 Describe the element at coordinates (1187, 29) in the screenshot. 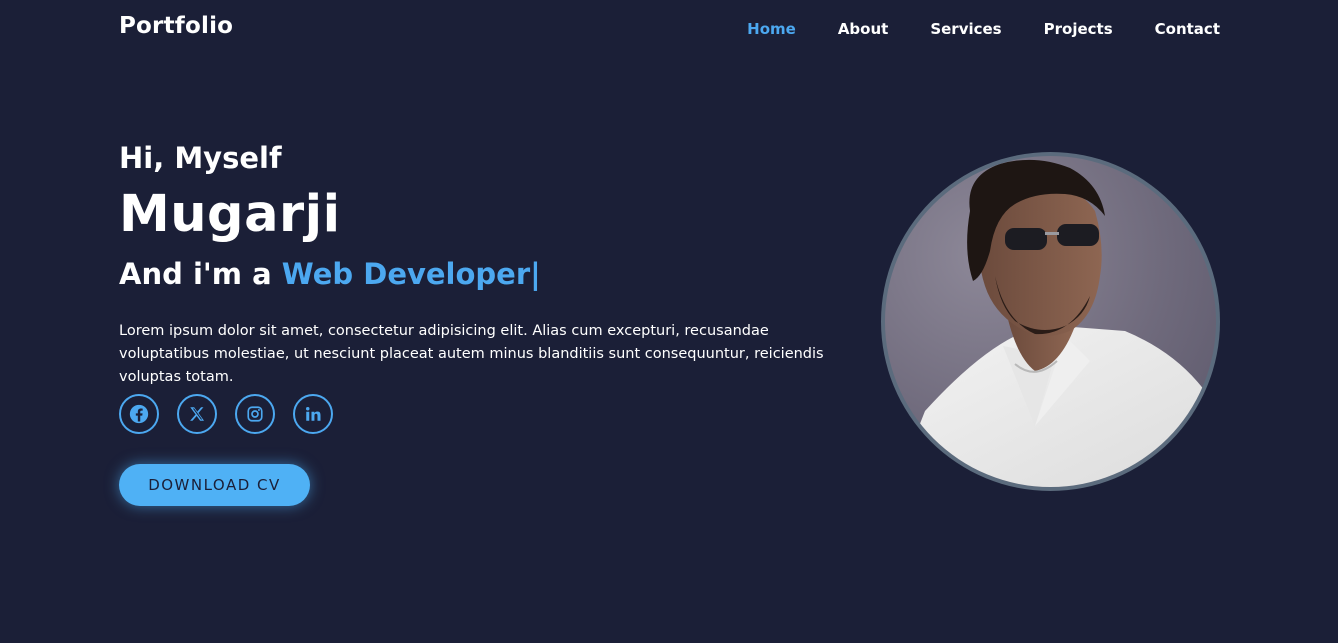

I see `nav-contact: Contact` at that location.